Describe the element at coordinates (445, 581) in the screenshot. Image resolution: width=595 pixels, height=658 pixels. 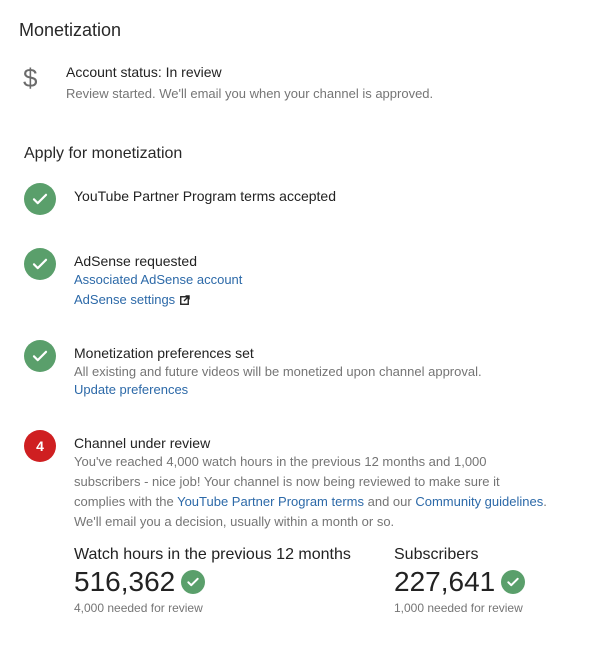
I see `subscribers-value: 227,641` at that location.